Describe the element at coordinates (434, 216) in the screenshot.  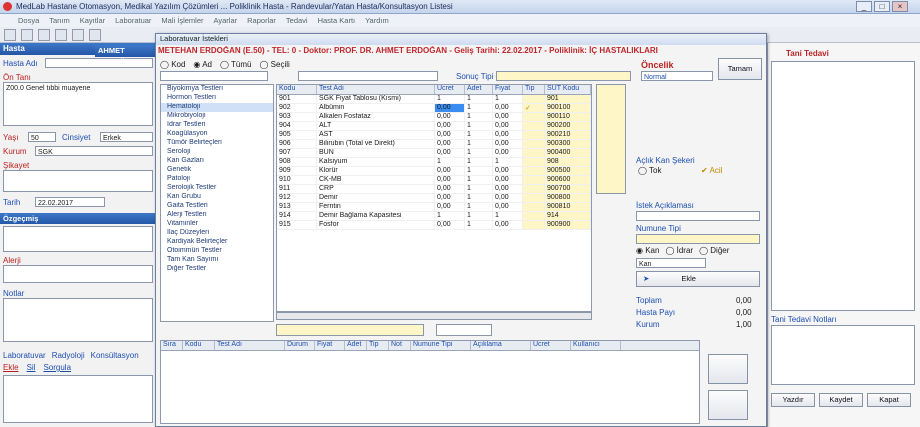
I see `table-row: 914 Demir Bağlama Kapasitesi 1 1 1 914` at that location.